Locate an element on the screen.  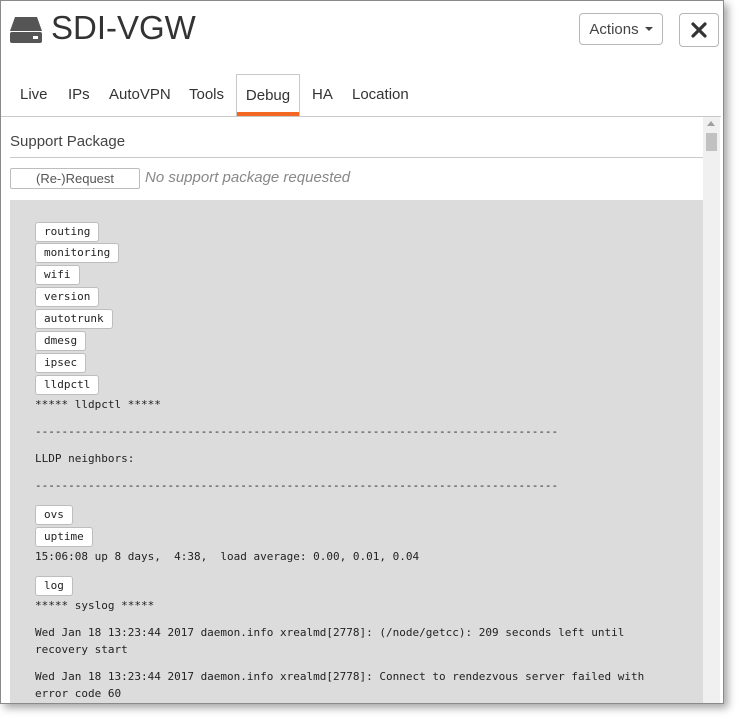
tab-label: Location is located at coordinates (380, 94).